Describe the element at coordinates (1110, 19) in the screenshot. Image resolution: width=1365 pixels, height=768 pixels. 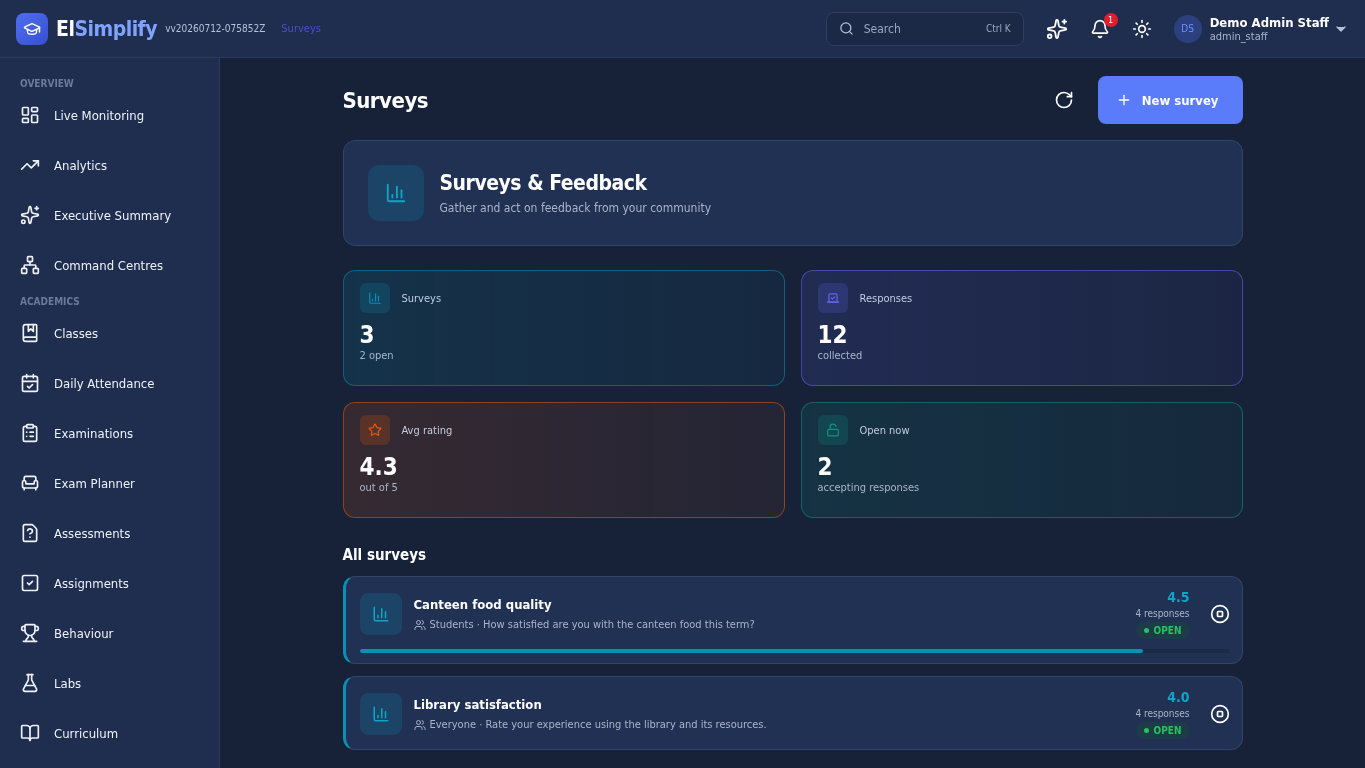
I see `notification-count: 1` at that location.